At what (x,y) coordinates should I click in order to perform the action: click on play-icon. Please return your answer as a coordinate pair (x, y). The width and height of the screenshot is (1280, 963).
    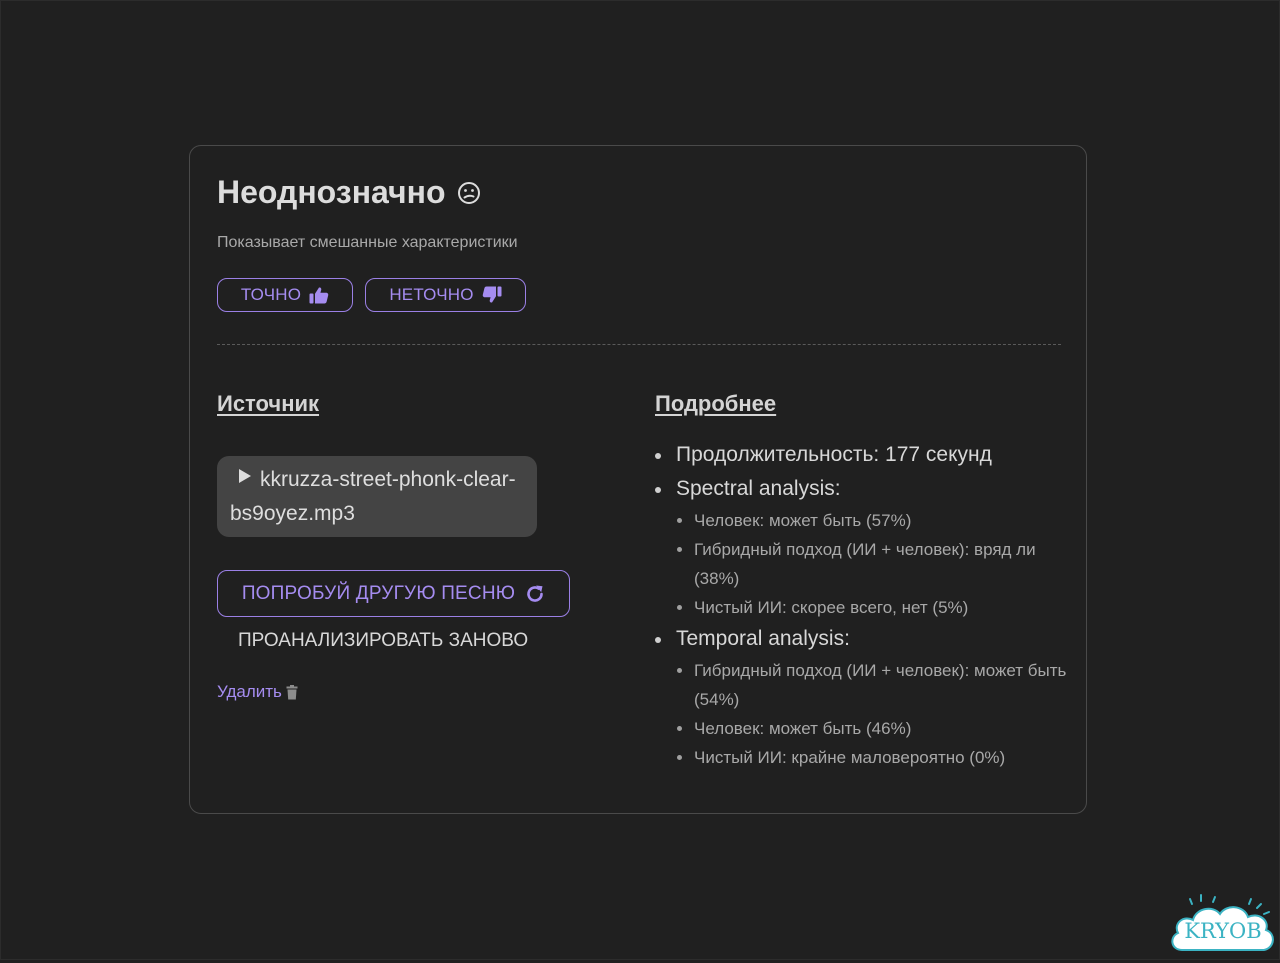
    Looking at the image, I should click on (245, 478).